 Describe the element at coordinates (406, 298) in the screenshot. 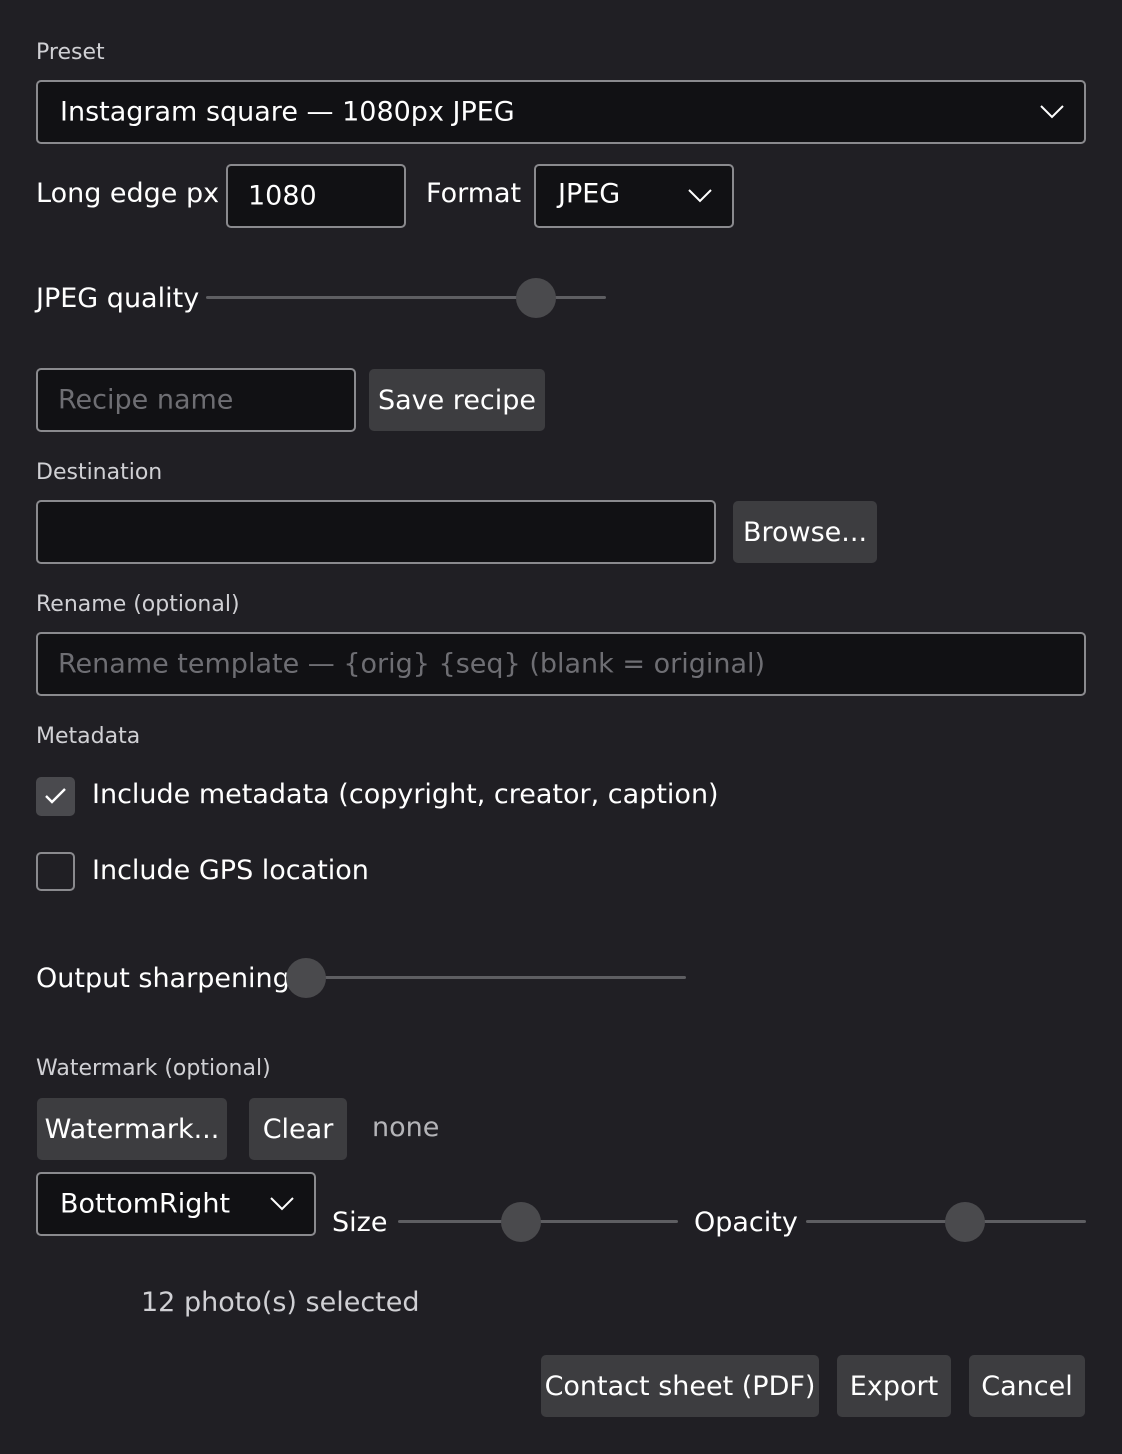

I see `jpeg-quality-slider` at that location.